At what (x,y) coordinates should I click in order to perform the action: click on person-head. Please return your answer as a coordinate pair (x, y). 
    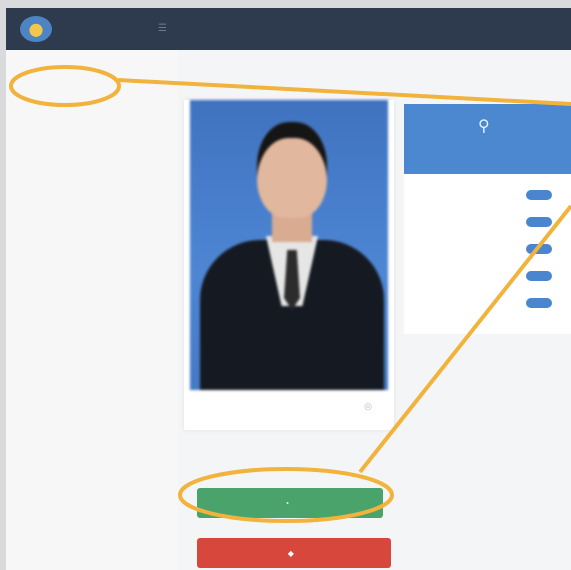
    Looking at the image, I should click on (292, 170).